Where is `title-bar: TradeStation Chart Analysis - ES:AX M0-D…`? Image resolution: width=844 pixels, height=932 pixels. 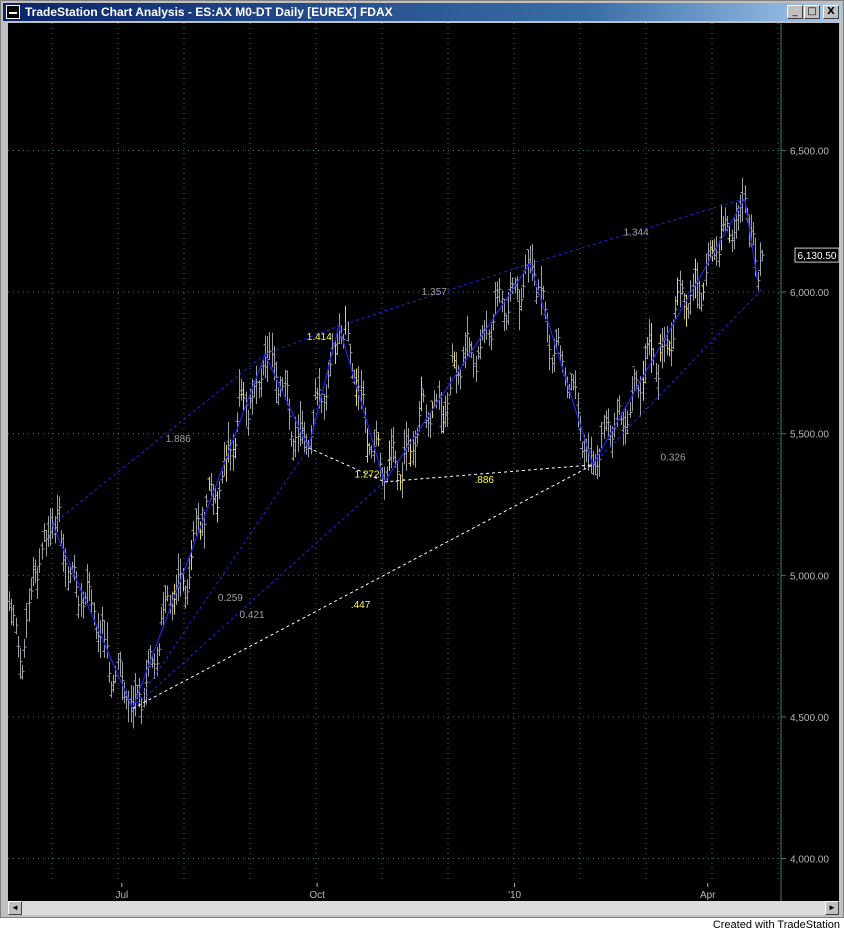
title-bar: TradeStation Chart Analysis - ES:AX M0-D… is located at coordinates (422, 12).